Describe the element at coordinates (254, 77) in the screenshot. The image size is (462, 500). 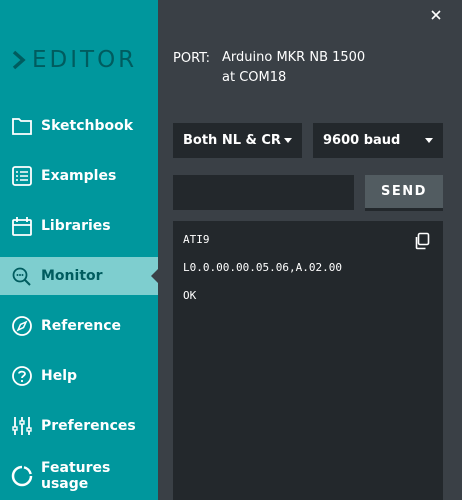
I see `port-value-line2: at COM18` at that location.